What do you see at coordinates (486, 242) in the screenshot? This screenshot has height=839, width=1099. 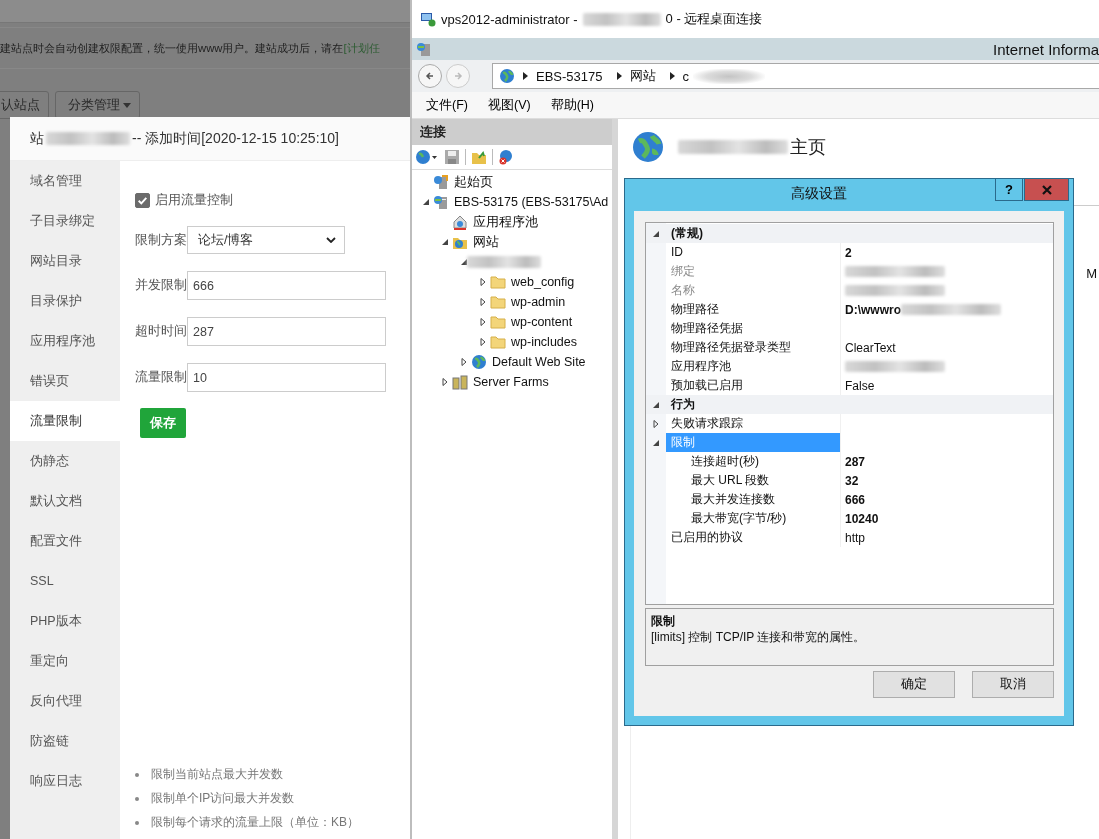 I see `tree-item: 网站` at bounding box center [486, 242].